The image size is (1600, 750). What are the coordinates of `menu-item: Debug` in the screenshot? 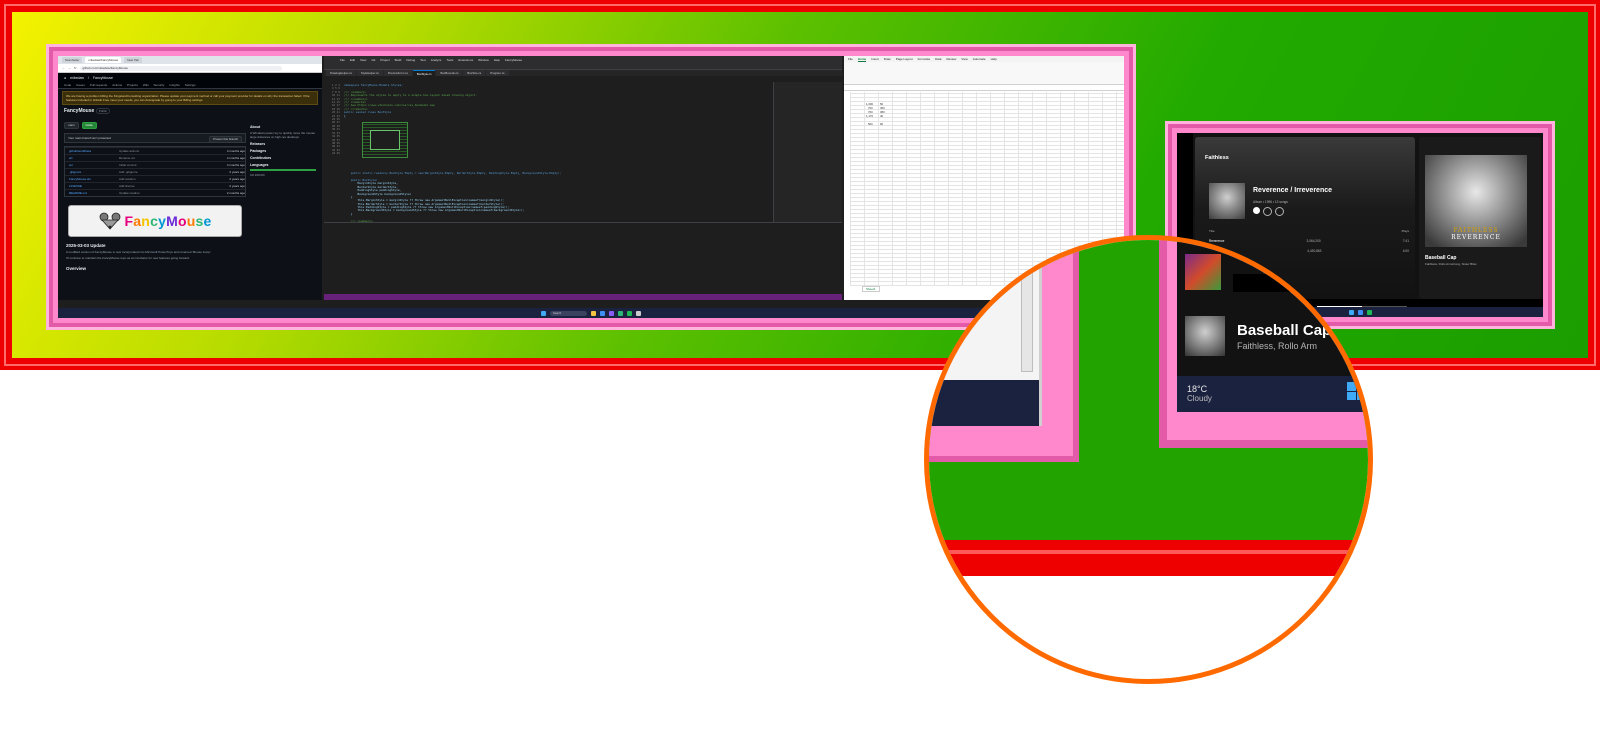 It's located at (410, 60).